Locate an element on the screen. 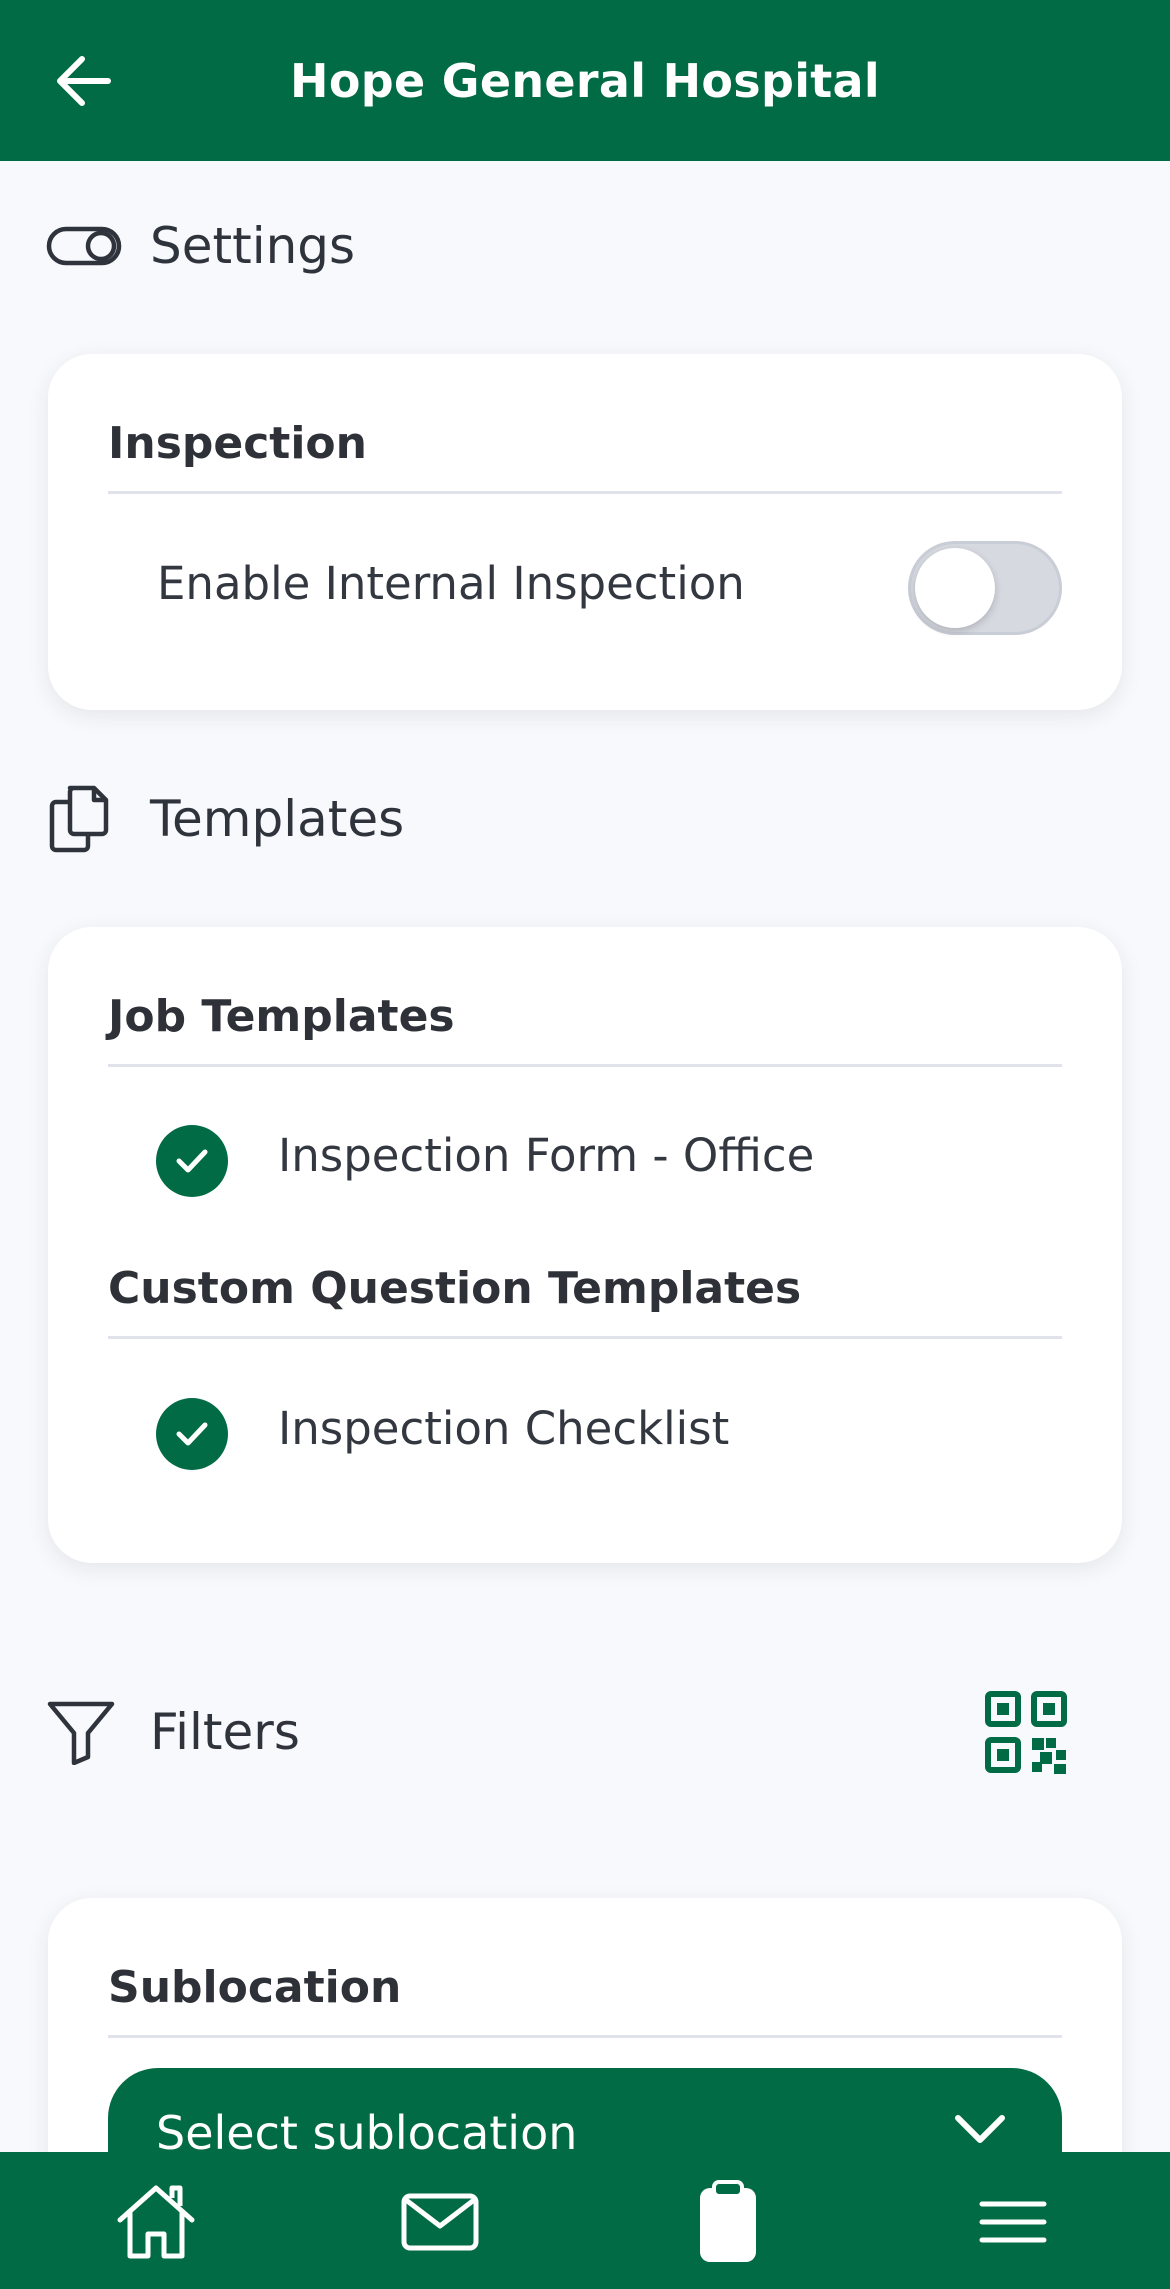 Image resolution: width=1170 pixels, height=2289 pixels. custom-question-templates-title: Custom Question Templates is located at coordinates (455, 1288).